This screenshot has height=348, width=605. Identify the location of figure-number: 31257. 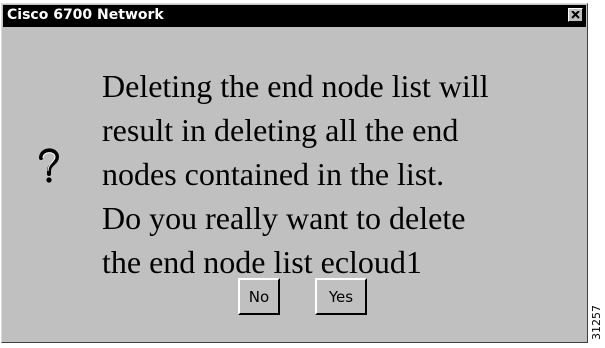
(596, 322).